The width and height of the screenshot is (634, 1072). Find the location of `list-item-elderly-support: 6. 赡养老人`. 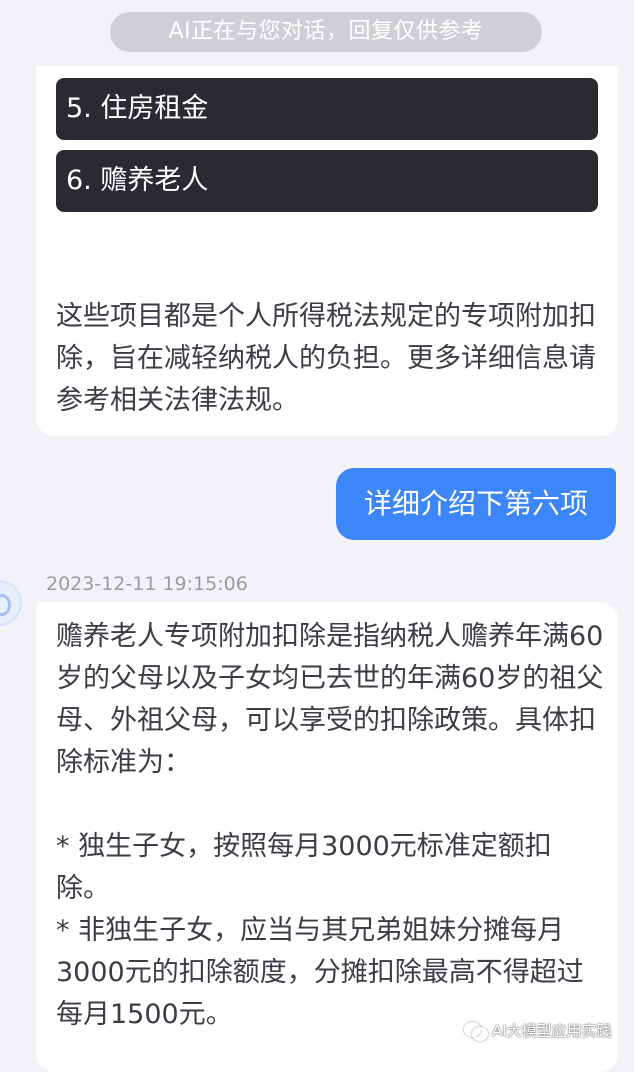

list-item-elderly-support: 6. 赡养老人 is located at coordinates (327, 181).